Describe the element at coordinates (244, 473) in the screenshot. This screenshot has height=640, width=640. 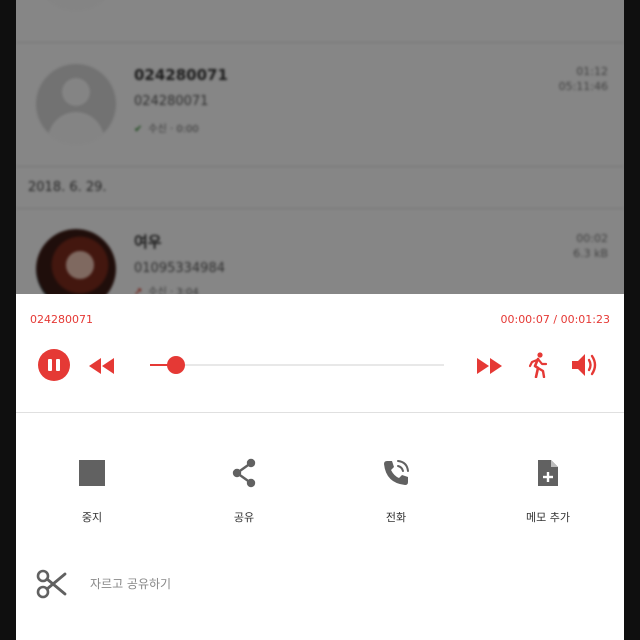
I see `share-icon` at that location.